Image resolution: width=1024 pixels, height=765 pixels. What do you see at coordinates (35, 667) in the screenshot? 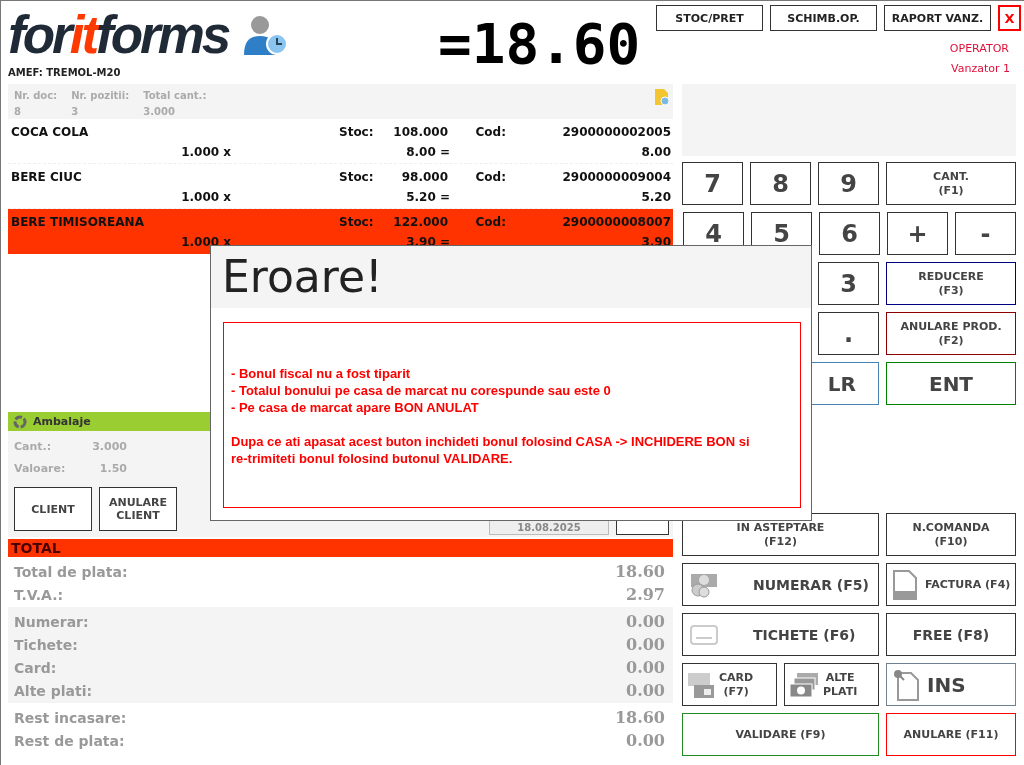
I see `summary-label: Card:` at bounding box center [35, 667].